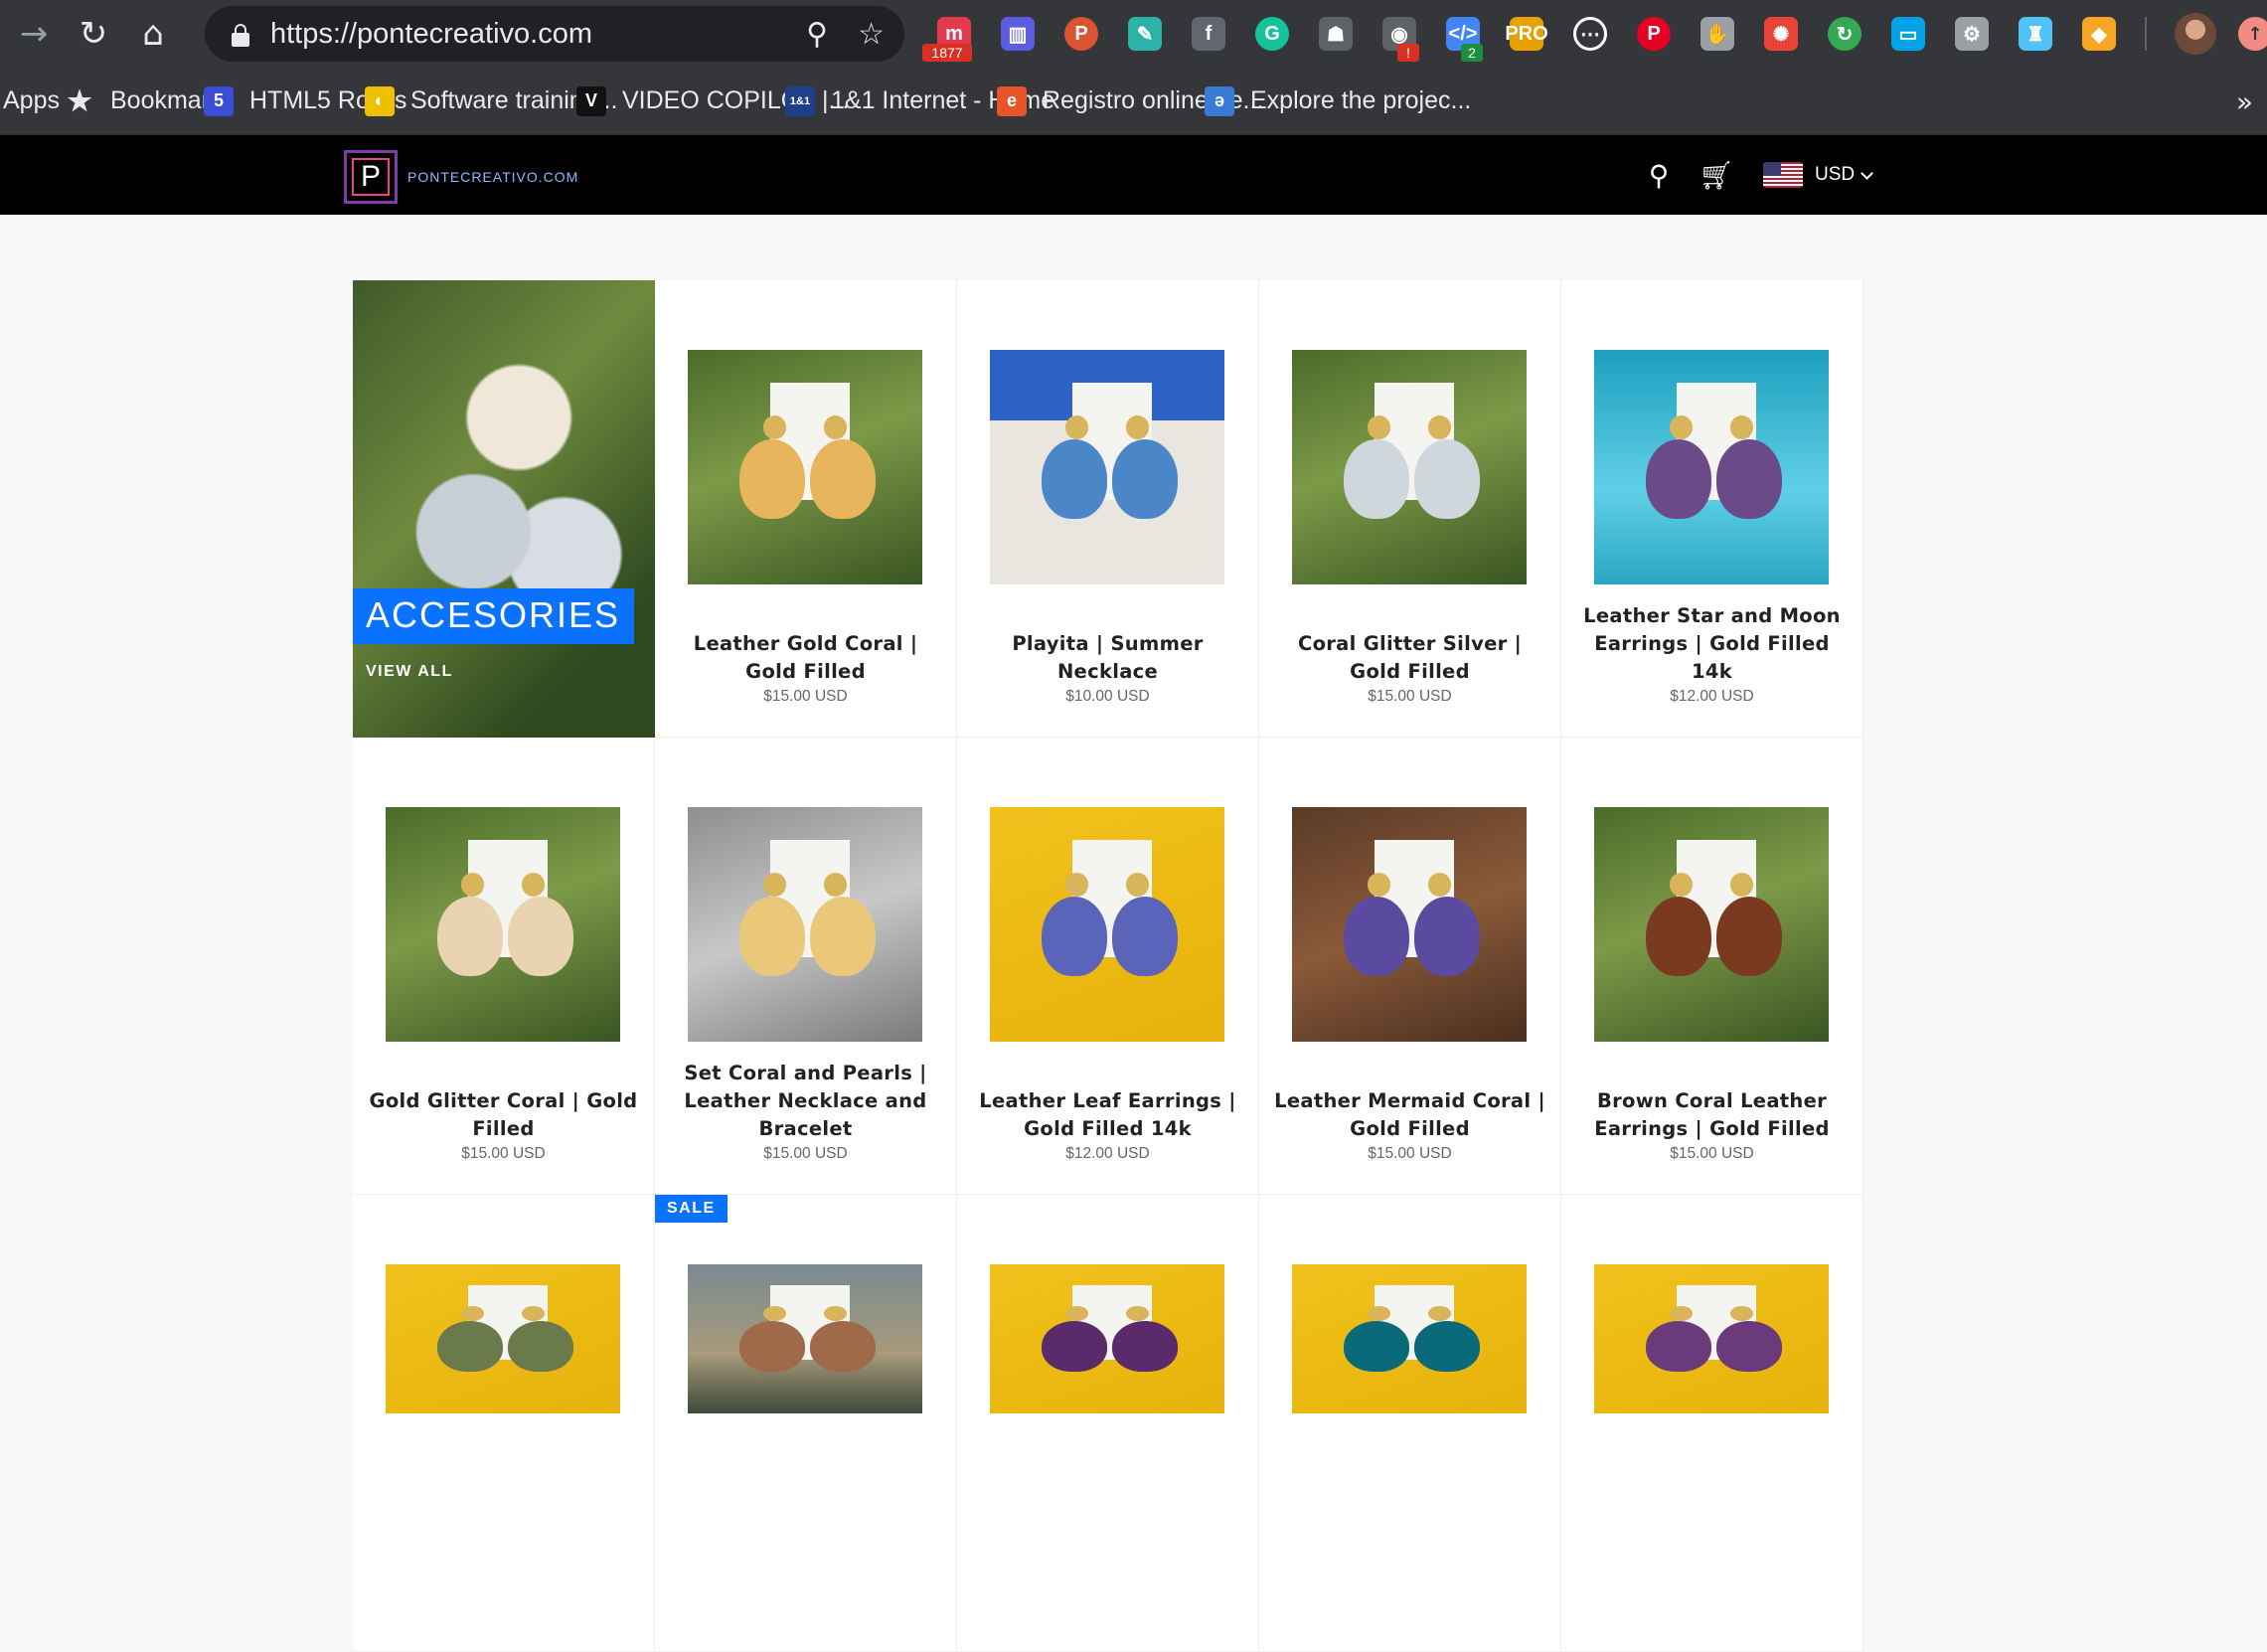 This screenshot has height=1652, width=2267. I want to click on product-title: Playita | Summer Necklace, so click(1107, 658).